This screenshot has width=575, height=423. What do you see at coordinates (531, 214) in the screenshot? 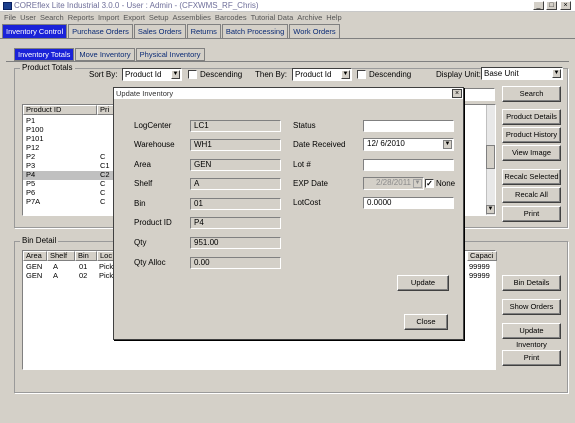
I see `print-button: Print` at bounding box center [531, 214].